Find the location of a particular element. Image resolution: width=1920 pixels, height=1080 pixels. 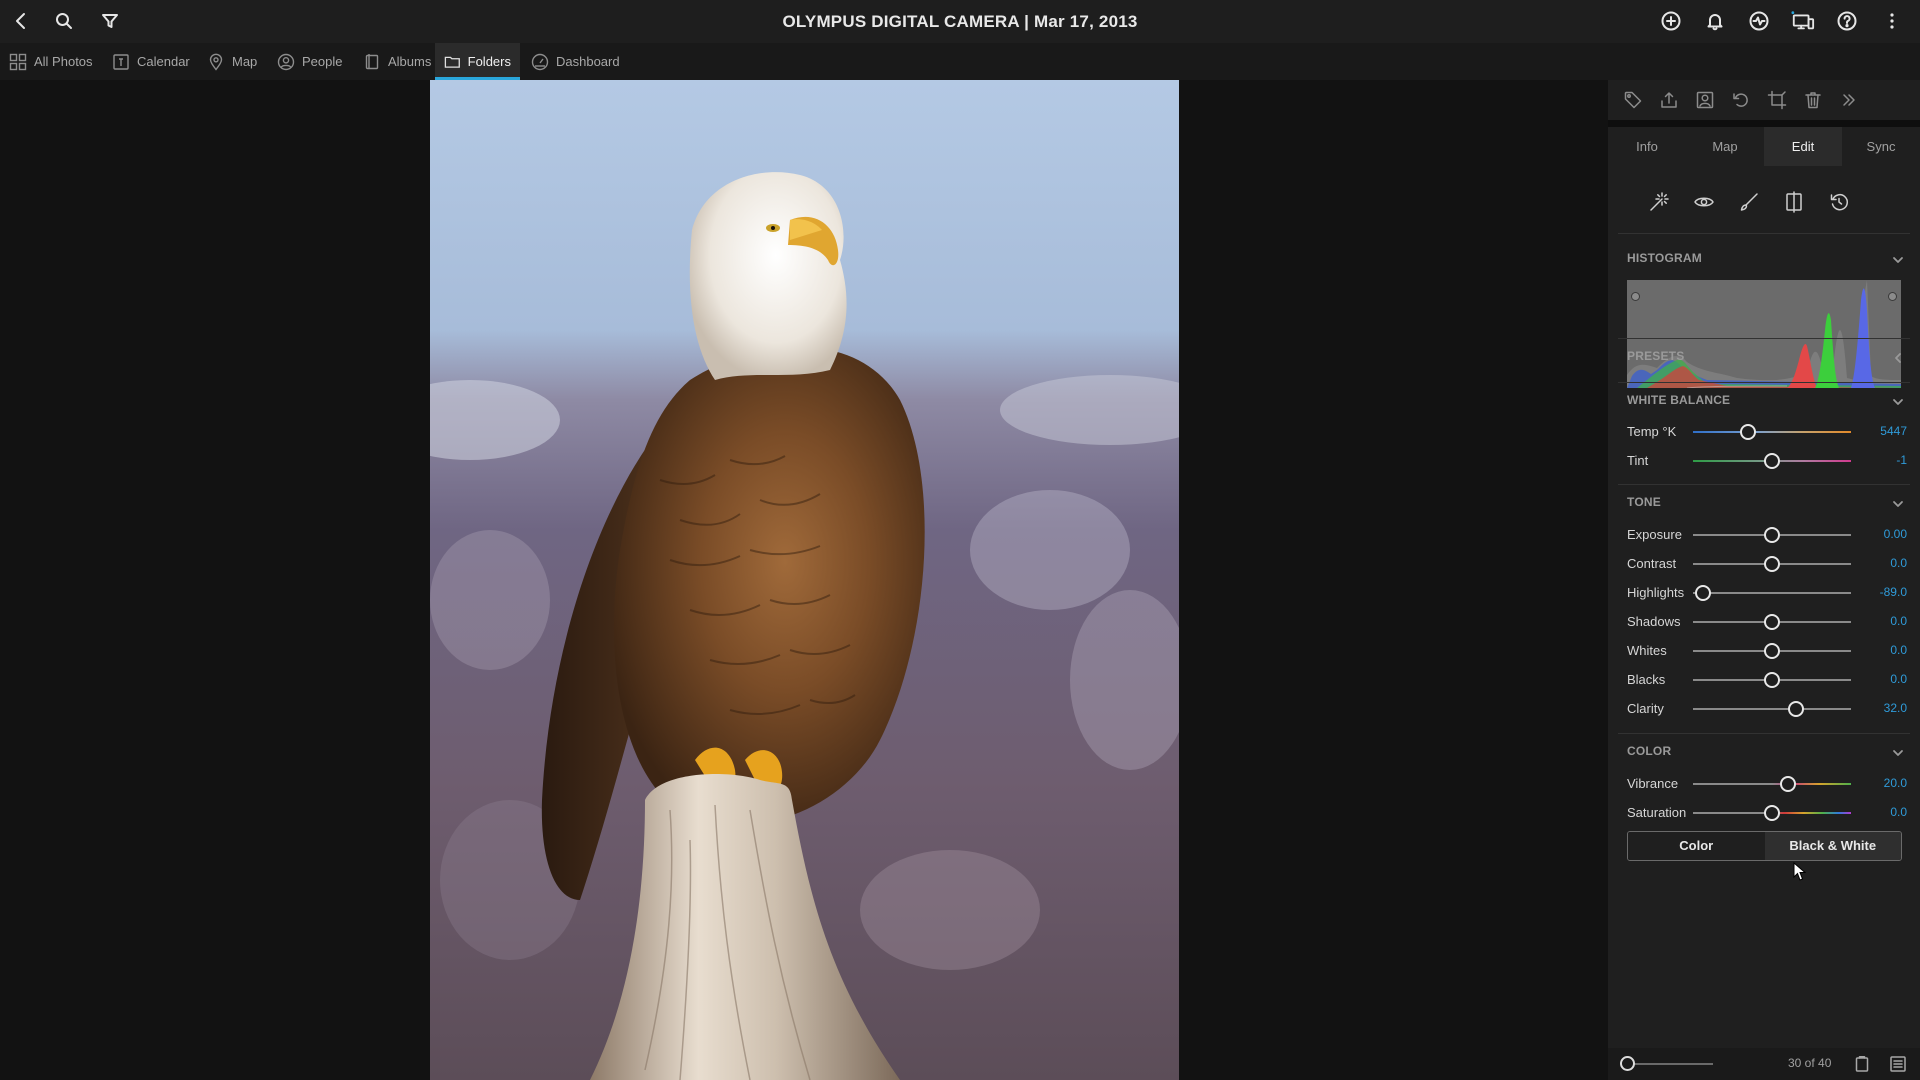

slider-value: -1 is located at coordinates (1901, 460).